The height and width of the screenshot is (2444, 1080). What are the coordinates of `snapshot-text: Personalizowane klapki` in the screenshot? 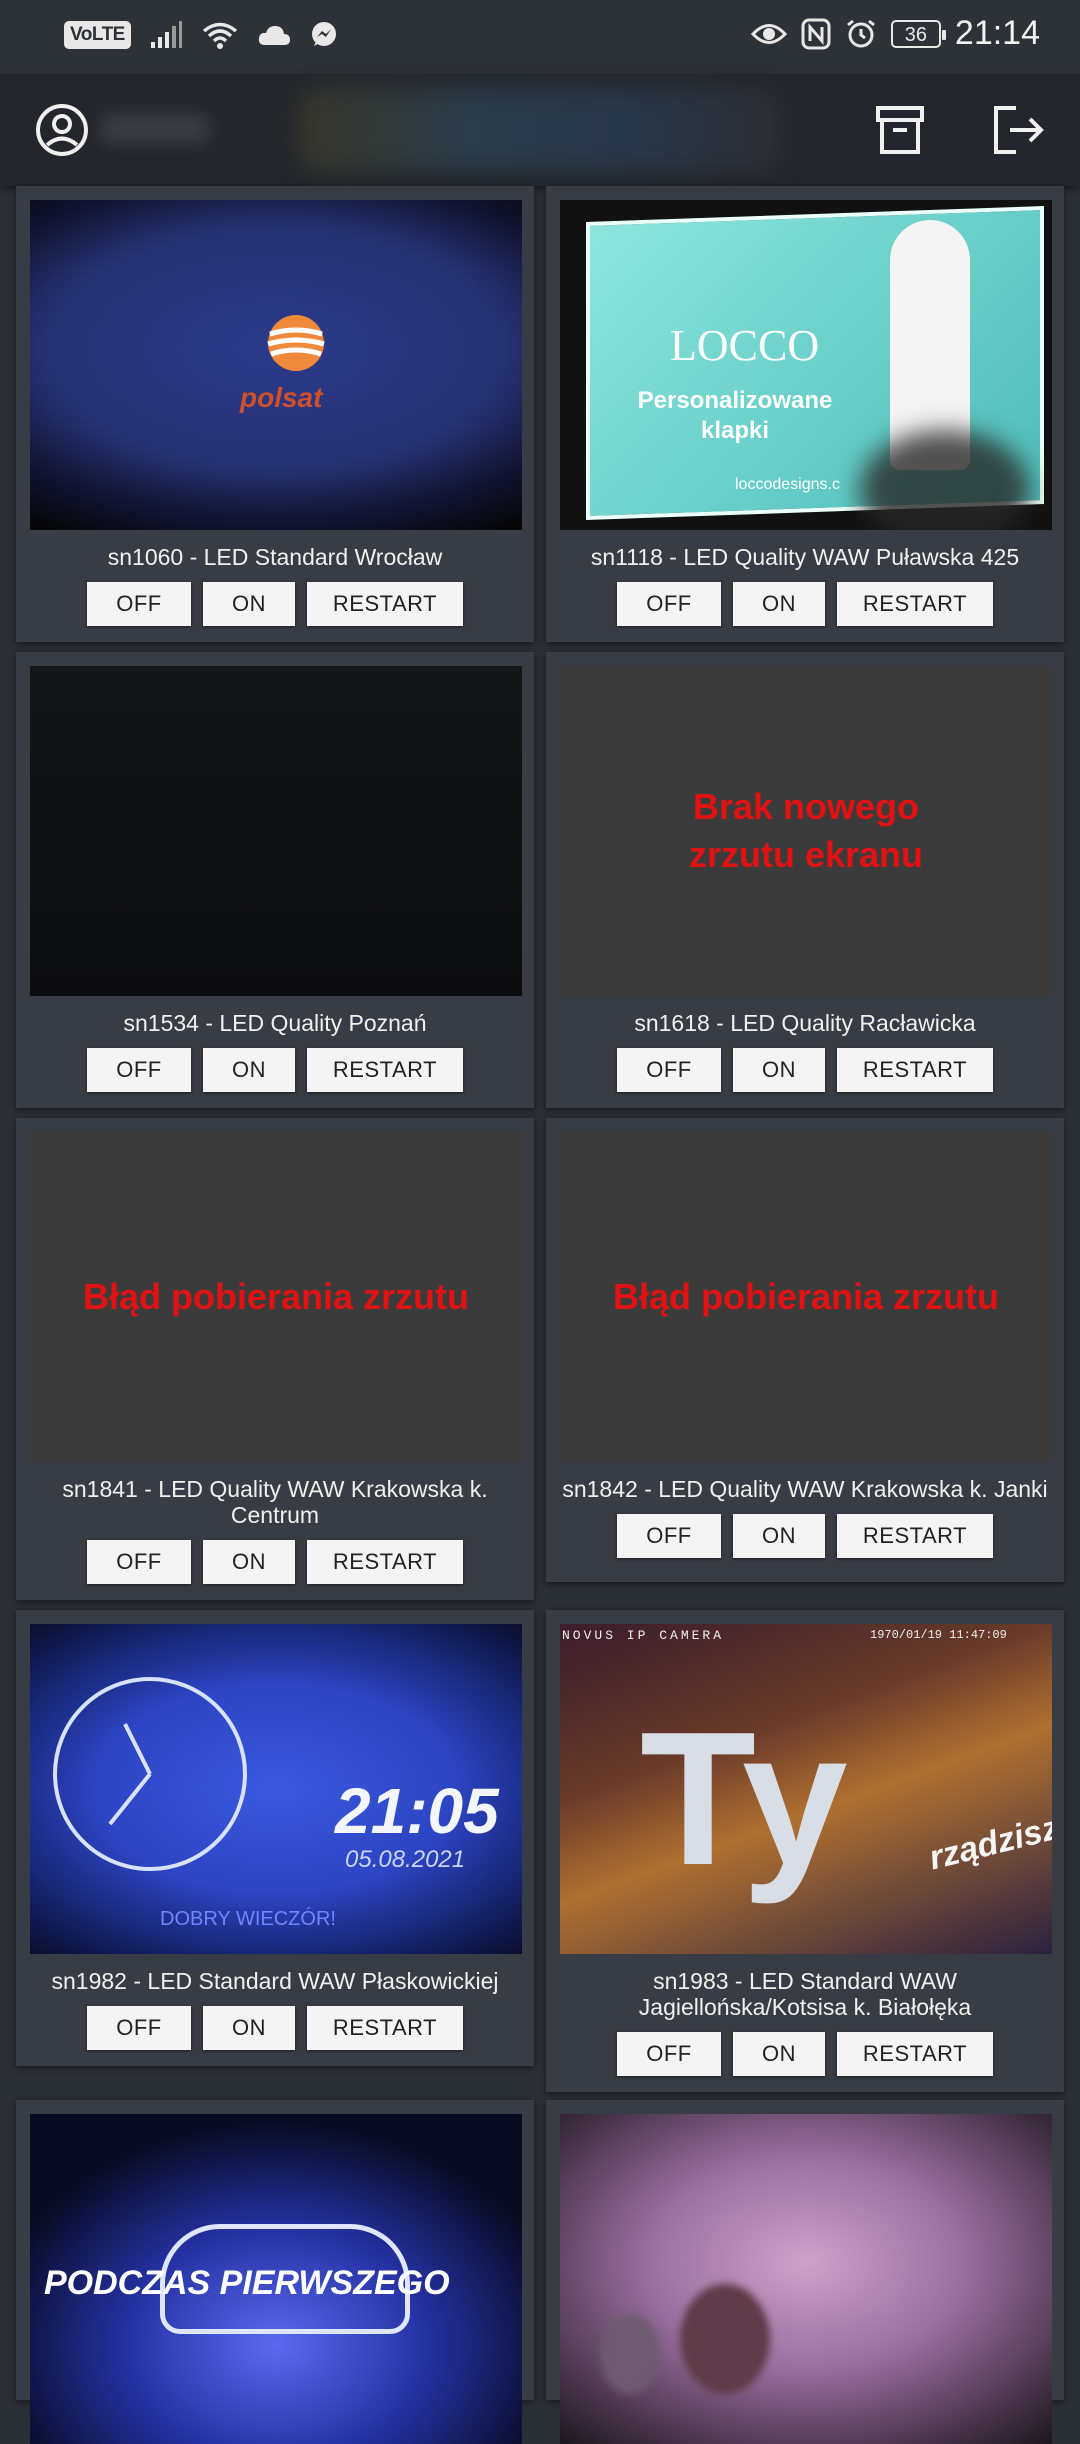 It's located at (735, 415).